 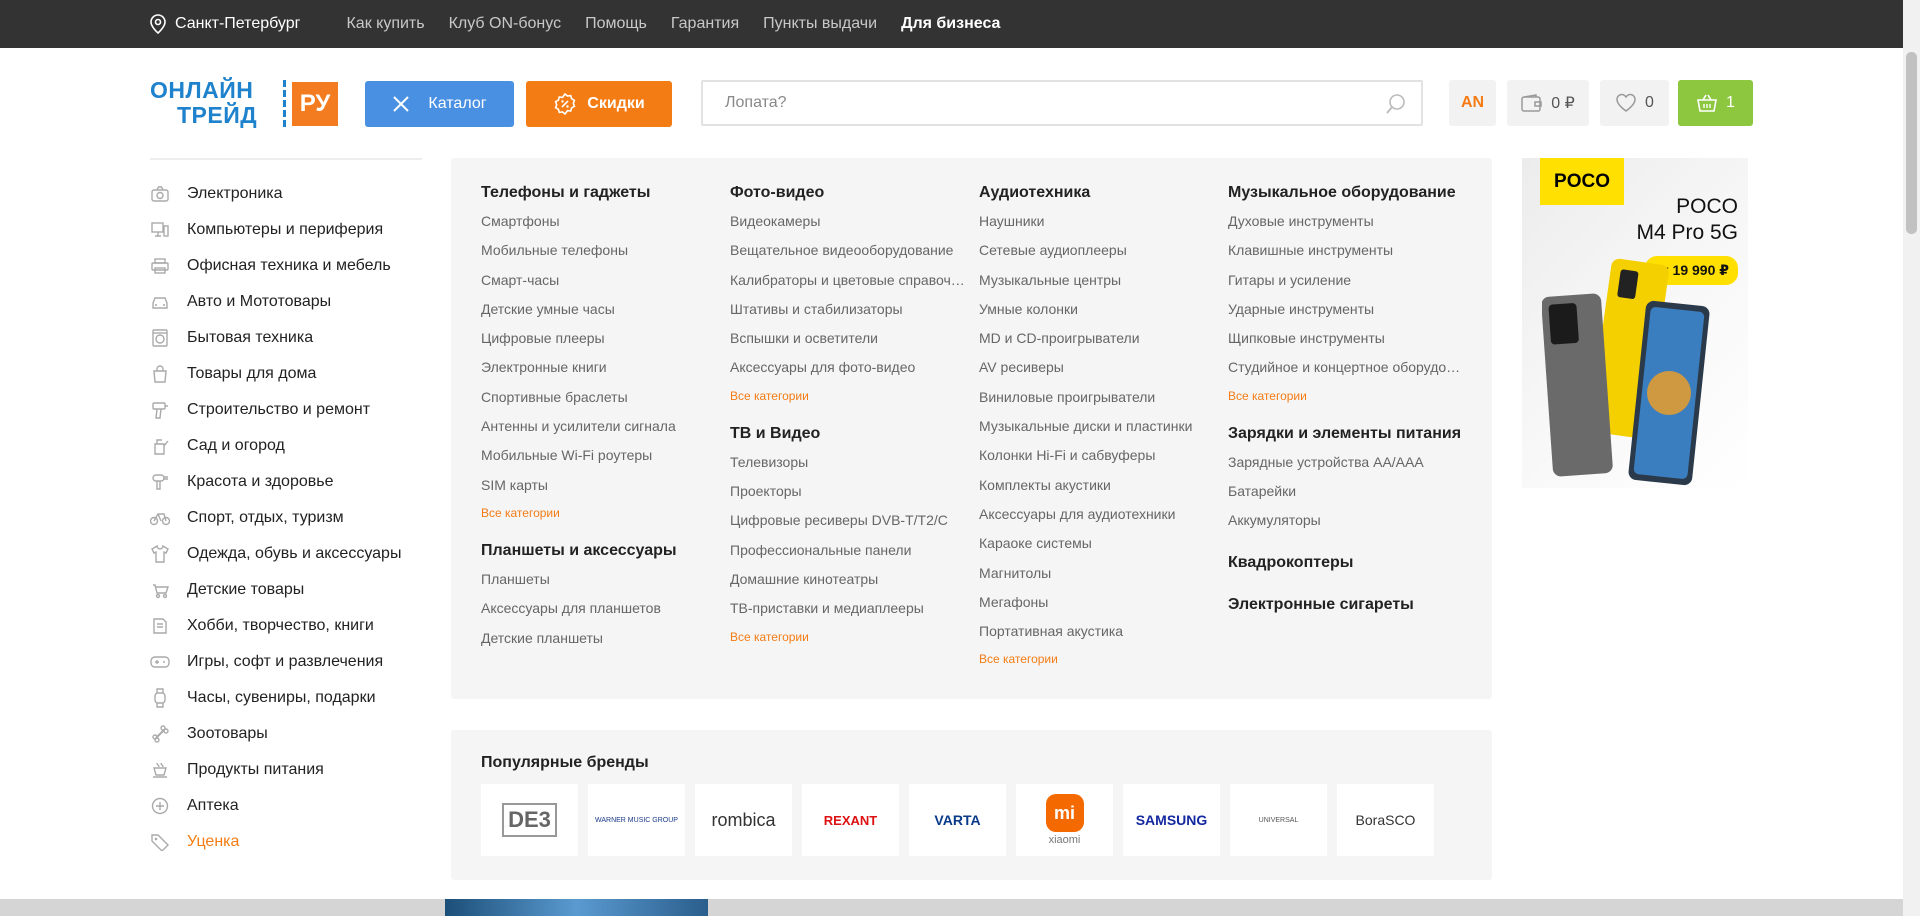 I want to click on menu-item: Видеокамеры, so click(x=847, y=226).